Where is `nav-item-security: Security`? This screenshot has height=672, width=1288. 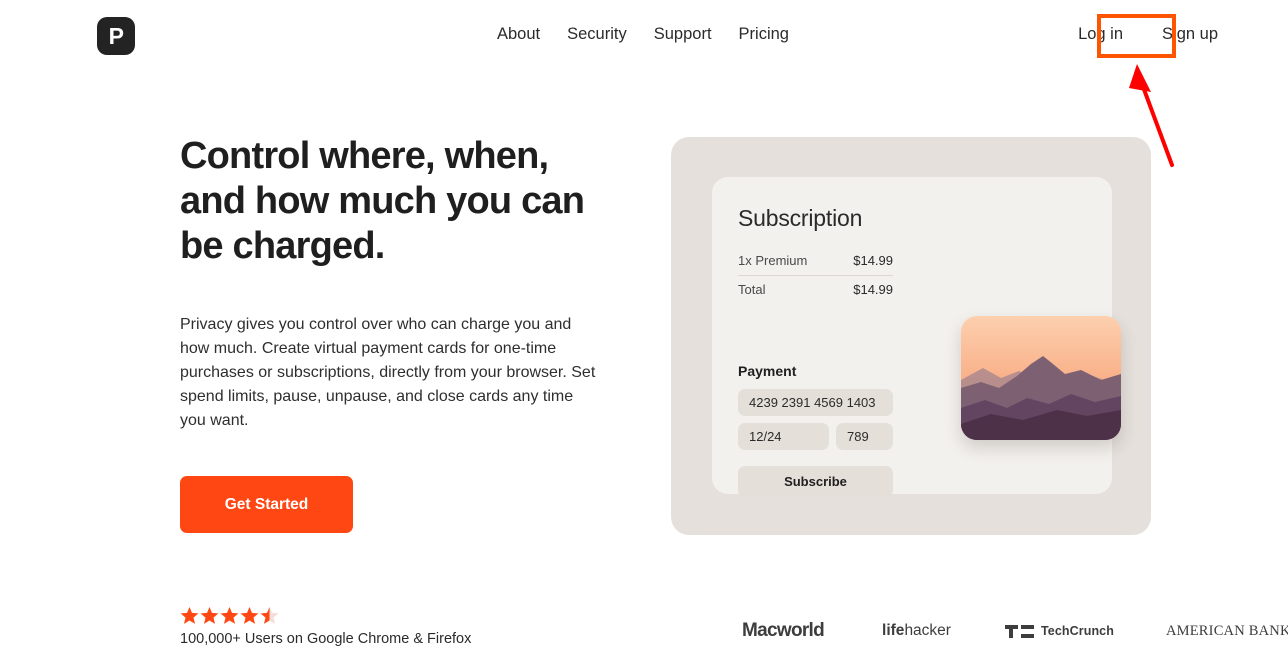
nav-item-security: Security is located at coordinates (610, 34).